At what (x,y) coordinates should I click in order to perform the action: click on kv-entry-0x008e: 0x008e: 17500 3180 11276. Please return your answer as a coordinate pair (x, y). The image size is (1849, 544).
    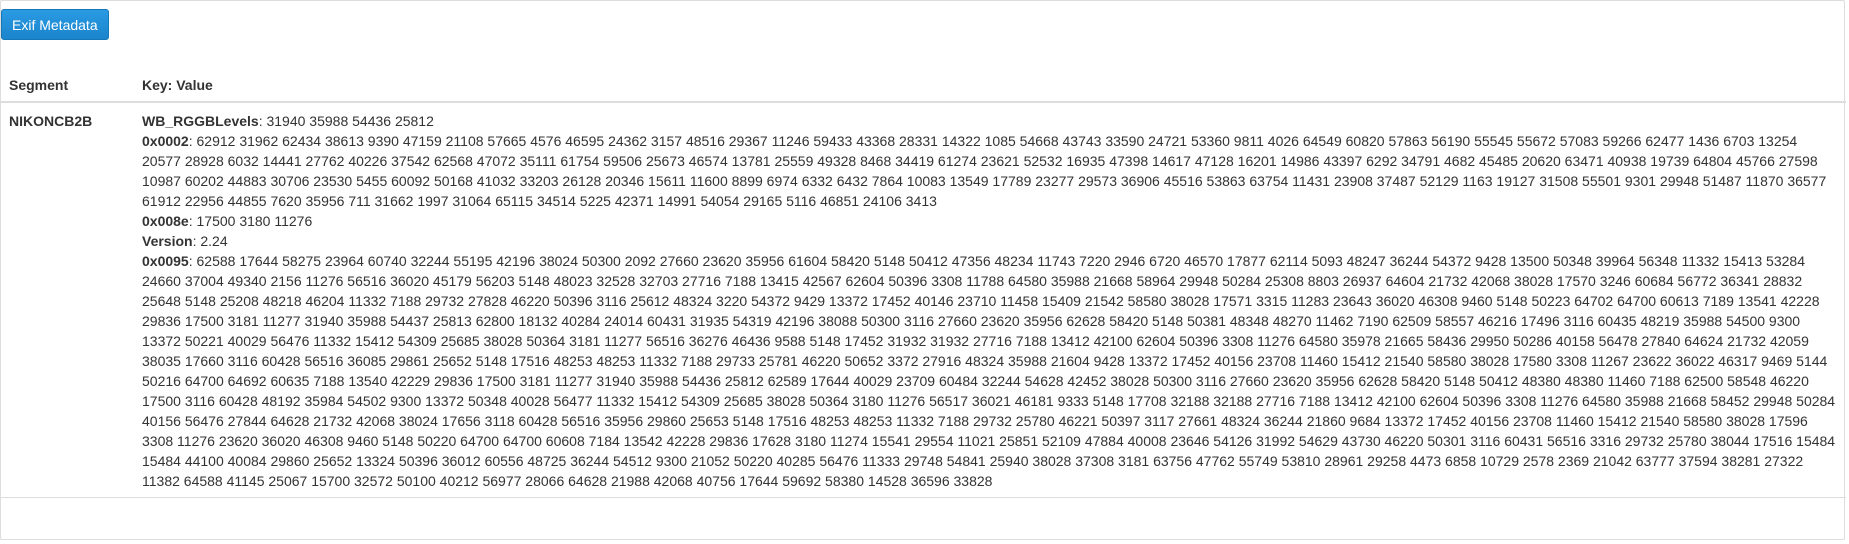
    Looking at the image, I should click on (227, 221).